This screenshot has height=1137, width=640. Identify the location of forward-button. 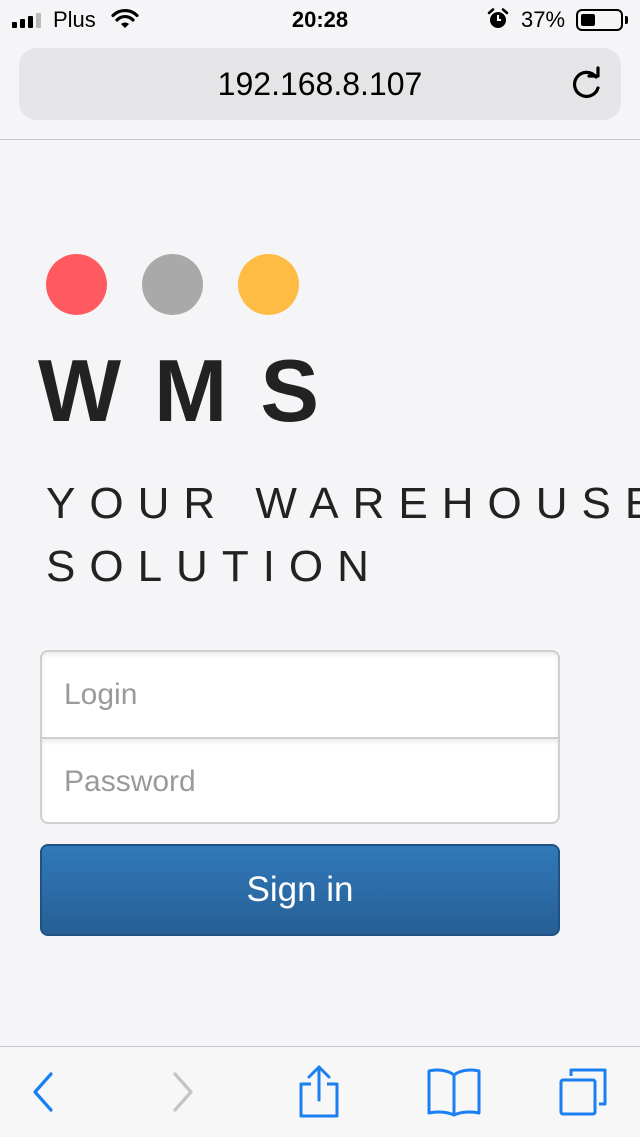
(183, 1092).